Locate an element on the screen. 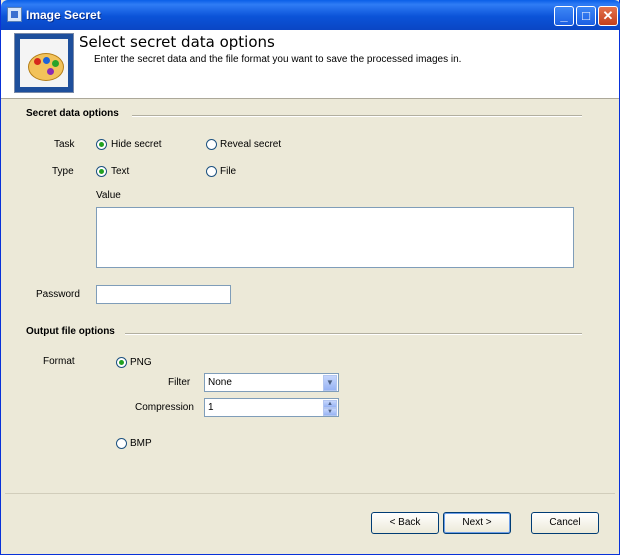 The image size is (620, 555). next-button: Next > is located at coordinates (477, 523).